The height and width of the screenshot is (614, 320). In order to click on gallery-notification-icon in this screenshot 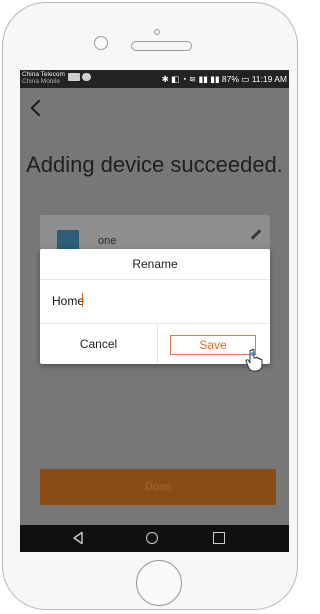, I will do `click(74, 77)`.